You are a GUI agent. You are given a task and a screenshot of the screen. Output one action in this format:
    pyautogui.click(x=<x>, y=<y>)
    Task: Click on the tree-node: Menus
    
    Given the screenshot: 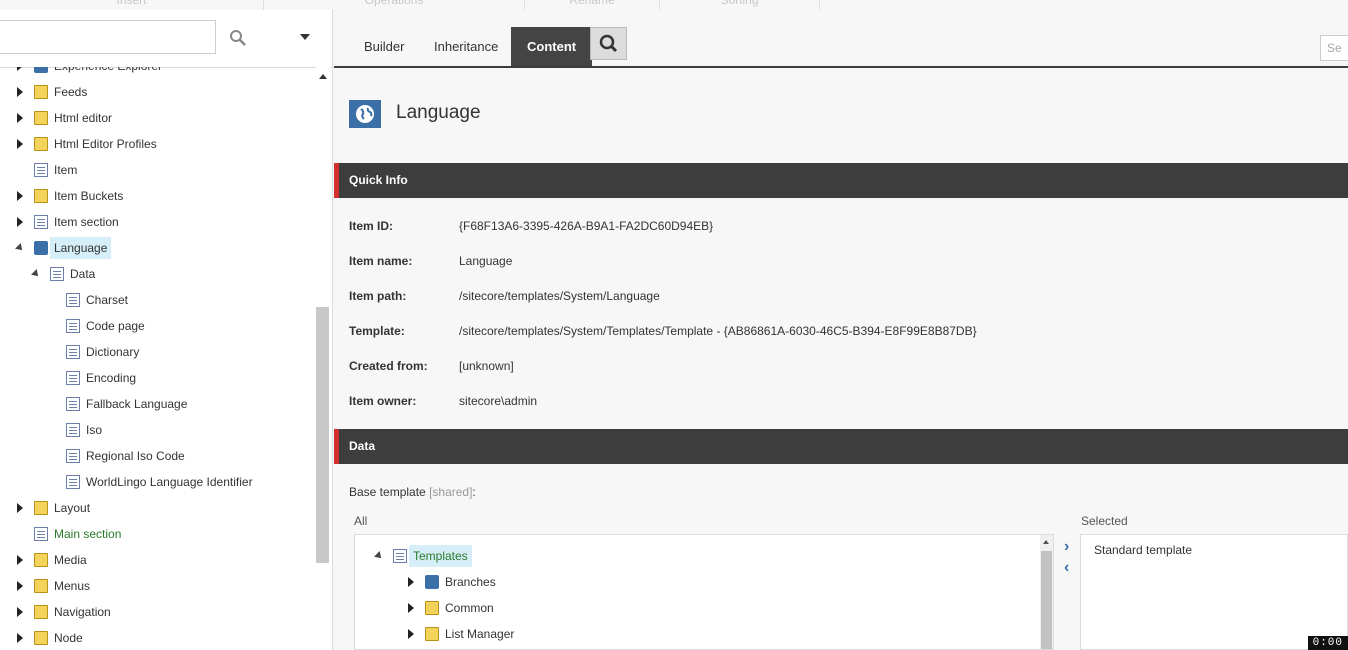 What is the action you would take?
    pyautogui.click(x=158, y=586)
    